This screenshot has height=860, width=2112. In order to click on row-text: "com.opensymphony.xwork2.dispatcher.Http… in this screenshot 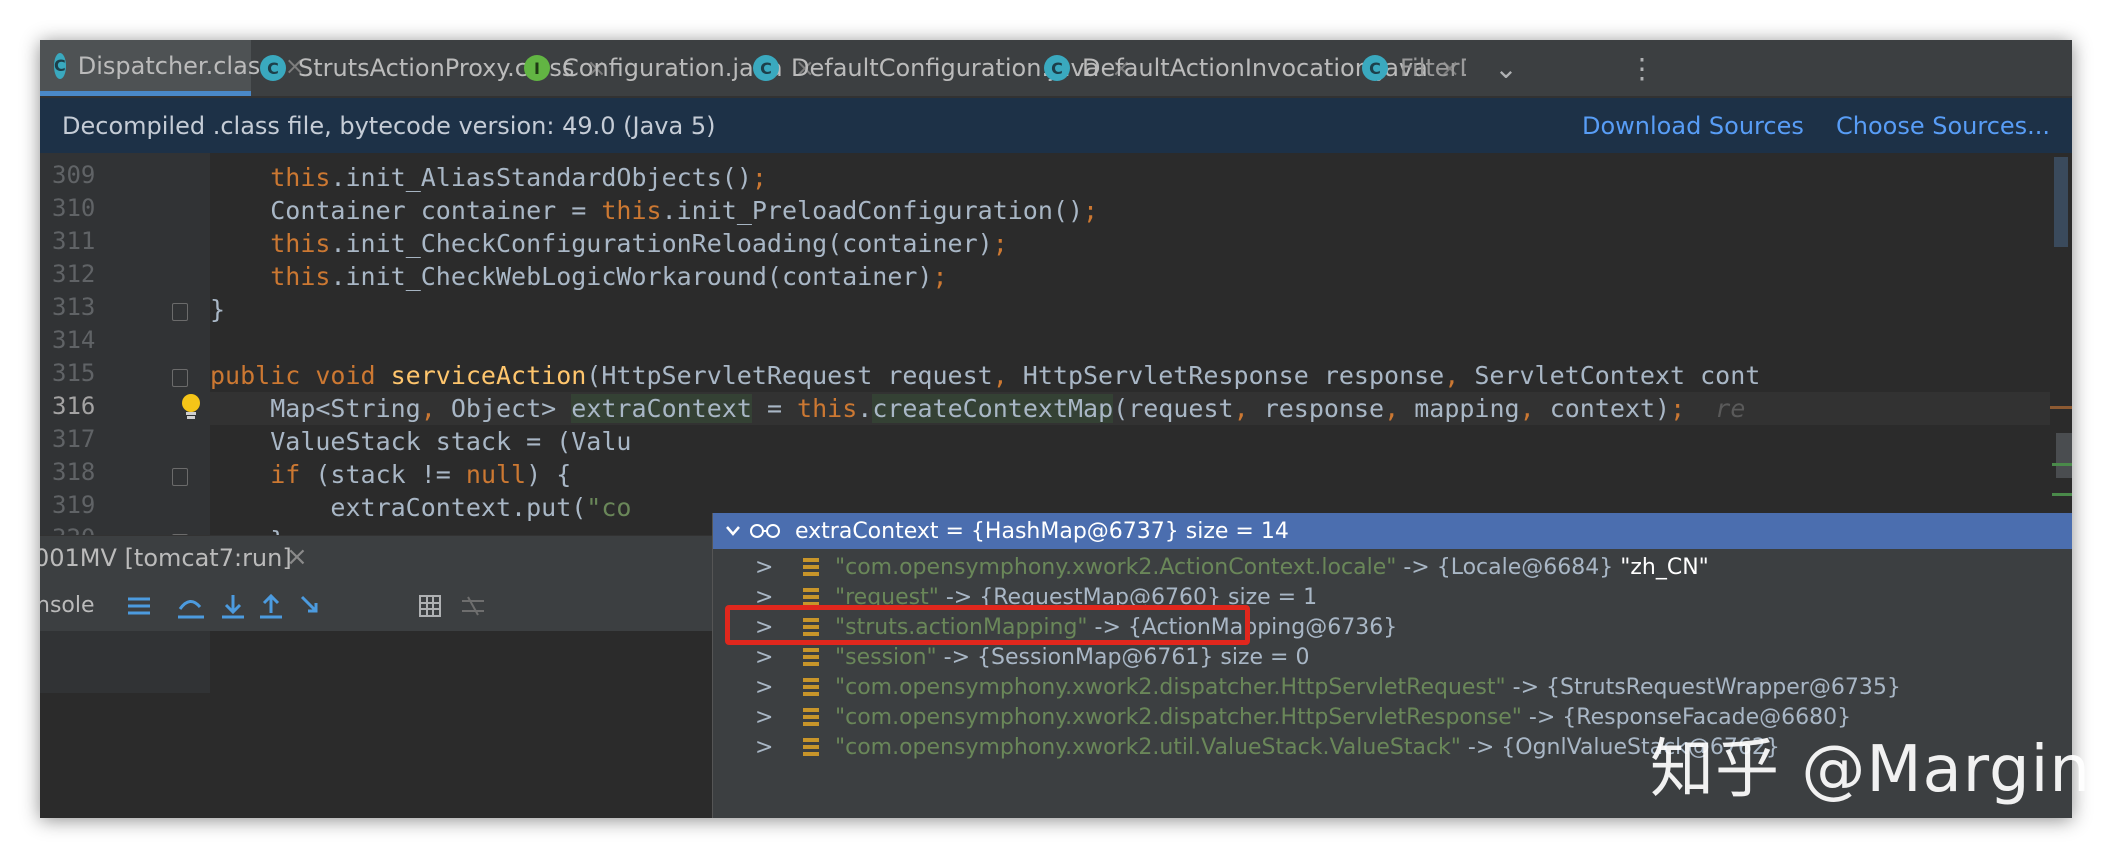, I will do `click(1368, 687)`.